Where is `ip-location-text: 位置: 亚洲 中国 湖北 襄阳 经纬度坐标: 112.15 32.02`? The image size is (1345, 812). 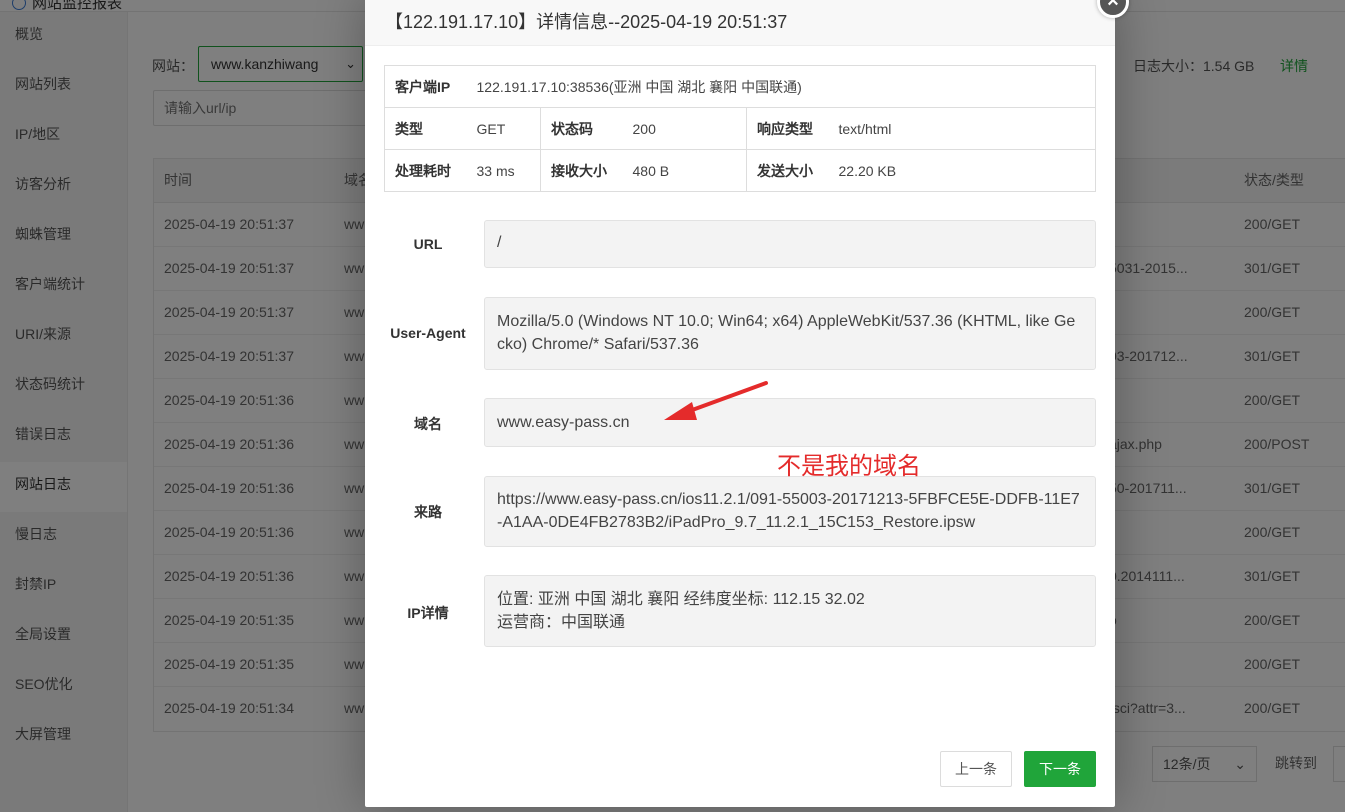 ip-location-text: 位置: 亚洲 中国 湖北 襄阳 经纬度坐标: 112.15 32.02 is located at coordinates (681, 599).